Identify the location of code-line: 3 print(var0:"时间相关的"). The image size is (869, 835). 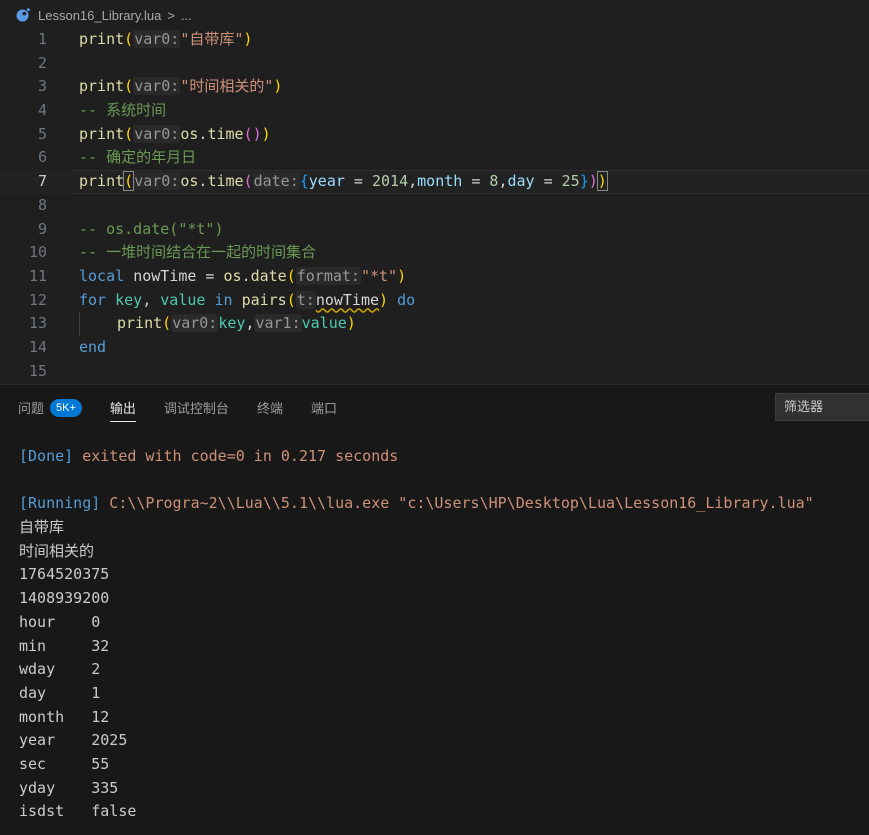
(434, 87).